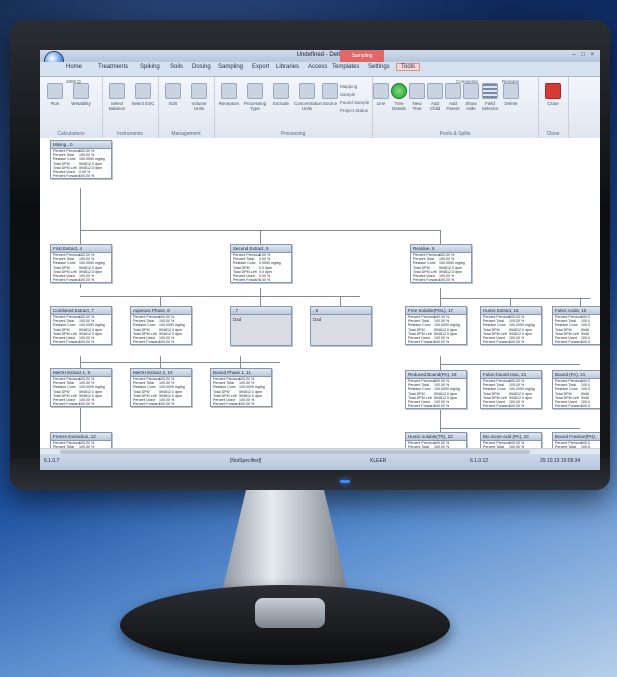  What do you see at coordinates (345, 67) in the screenshot?
I see `tab-templates: Templates` at bounding box center [345, 67].